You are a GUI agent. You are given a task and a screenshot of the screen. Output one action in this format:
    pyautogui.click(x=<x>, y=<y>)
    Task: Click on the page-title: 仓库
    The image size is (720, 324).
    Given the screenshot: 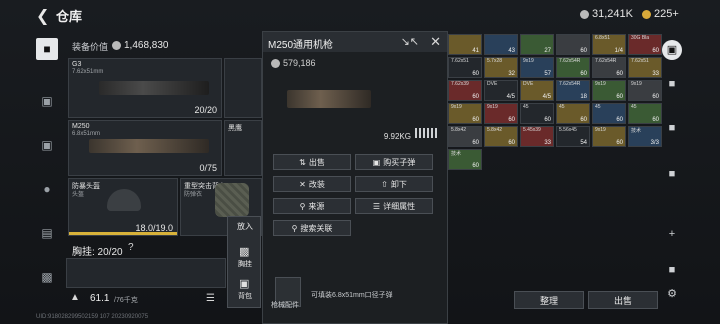 What is the action you would take?
    pyautogui.click(x=69, y=16)
    